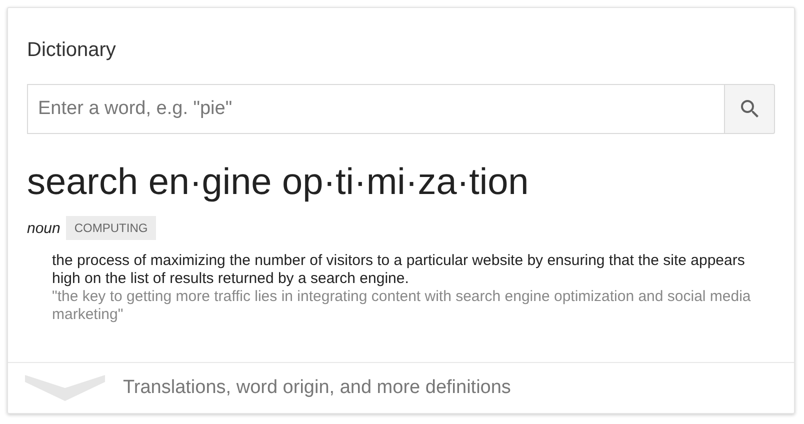  I want to click on search-field: Enter a word, e.g. "pie", so click(375, 109).